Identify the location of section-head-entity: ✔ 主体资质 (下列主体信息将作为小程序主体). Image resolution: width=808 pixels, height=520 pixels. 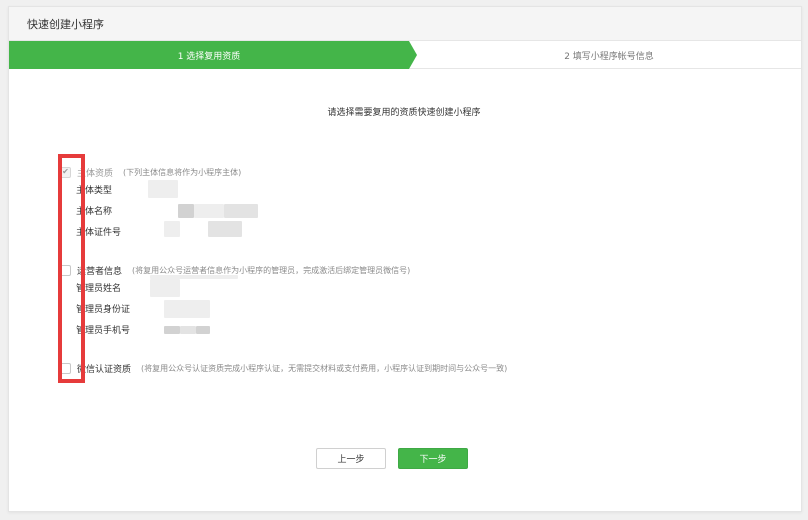
(150, 172).